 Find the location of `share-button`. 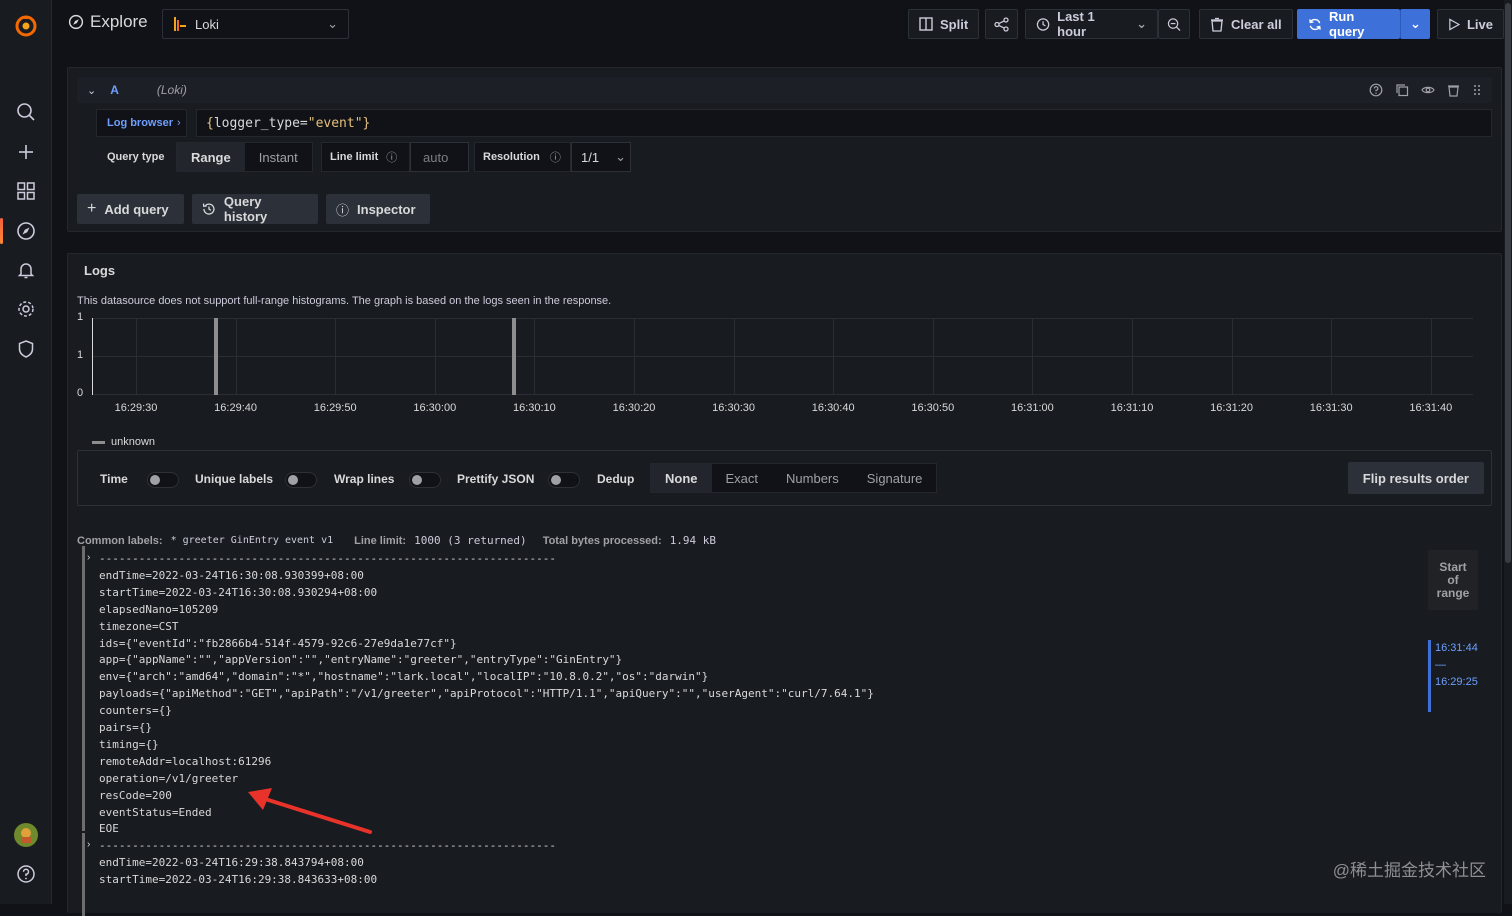

share-button is located at coordinates (1001, 24).